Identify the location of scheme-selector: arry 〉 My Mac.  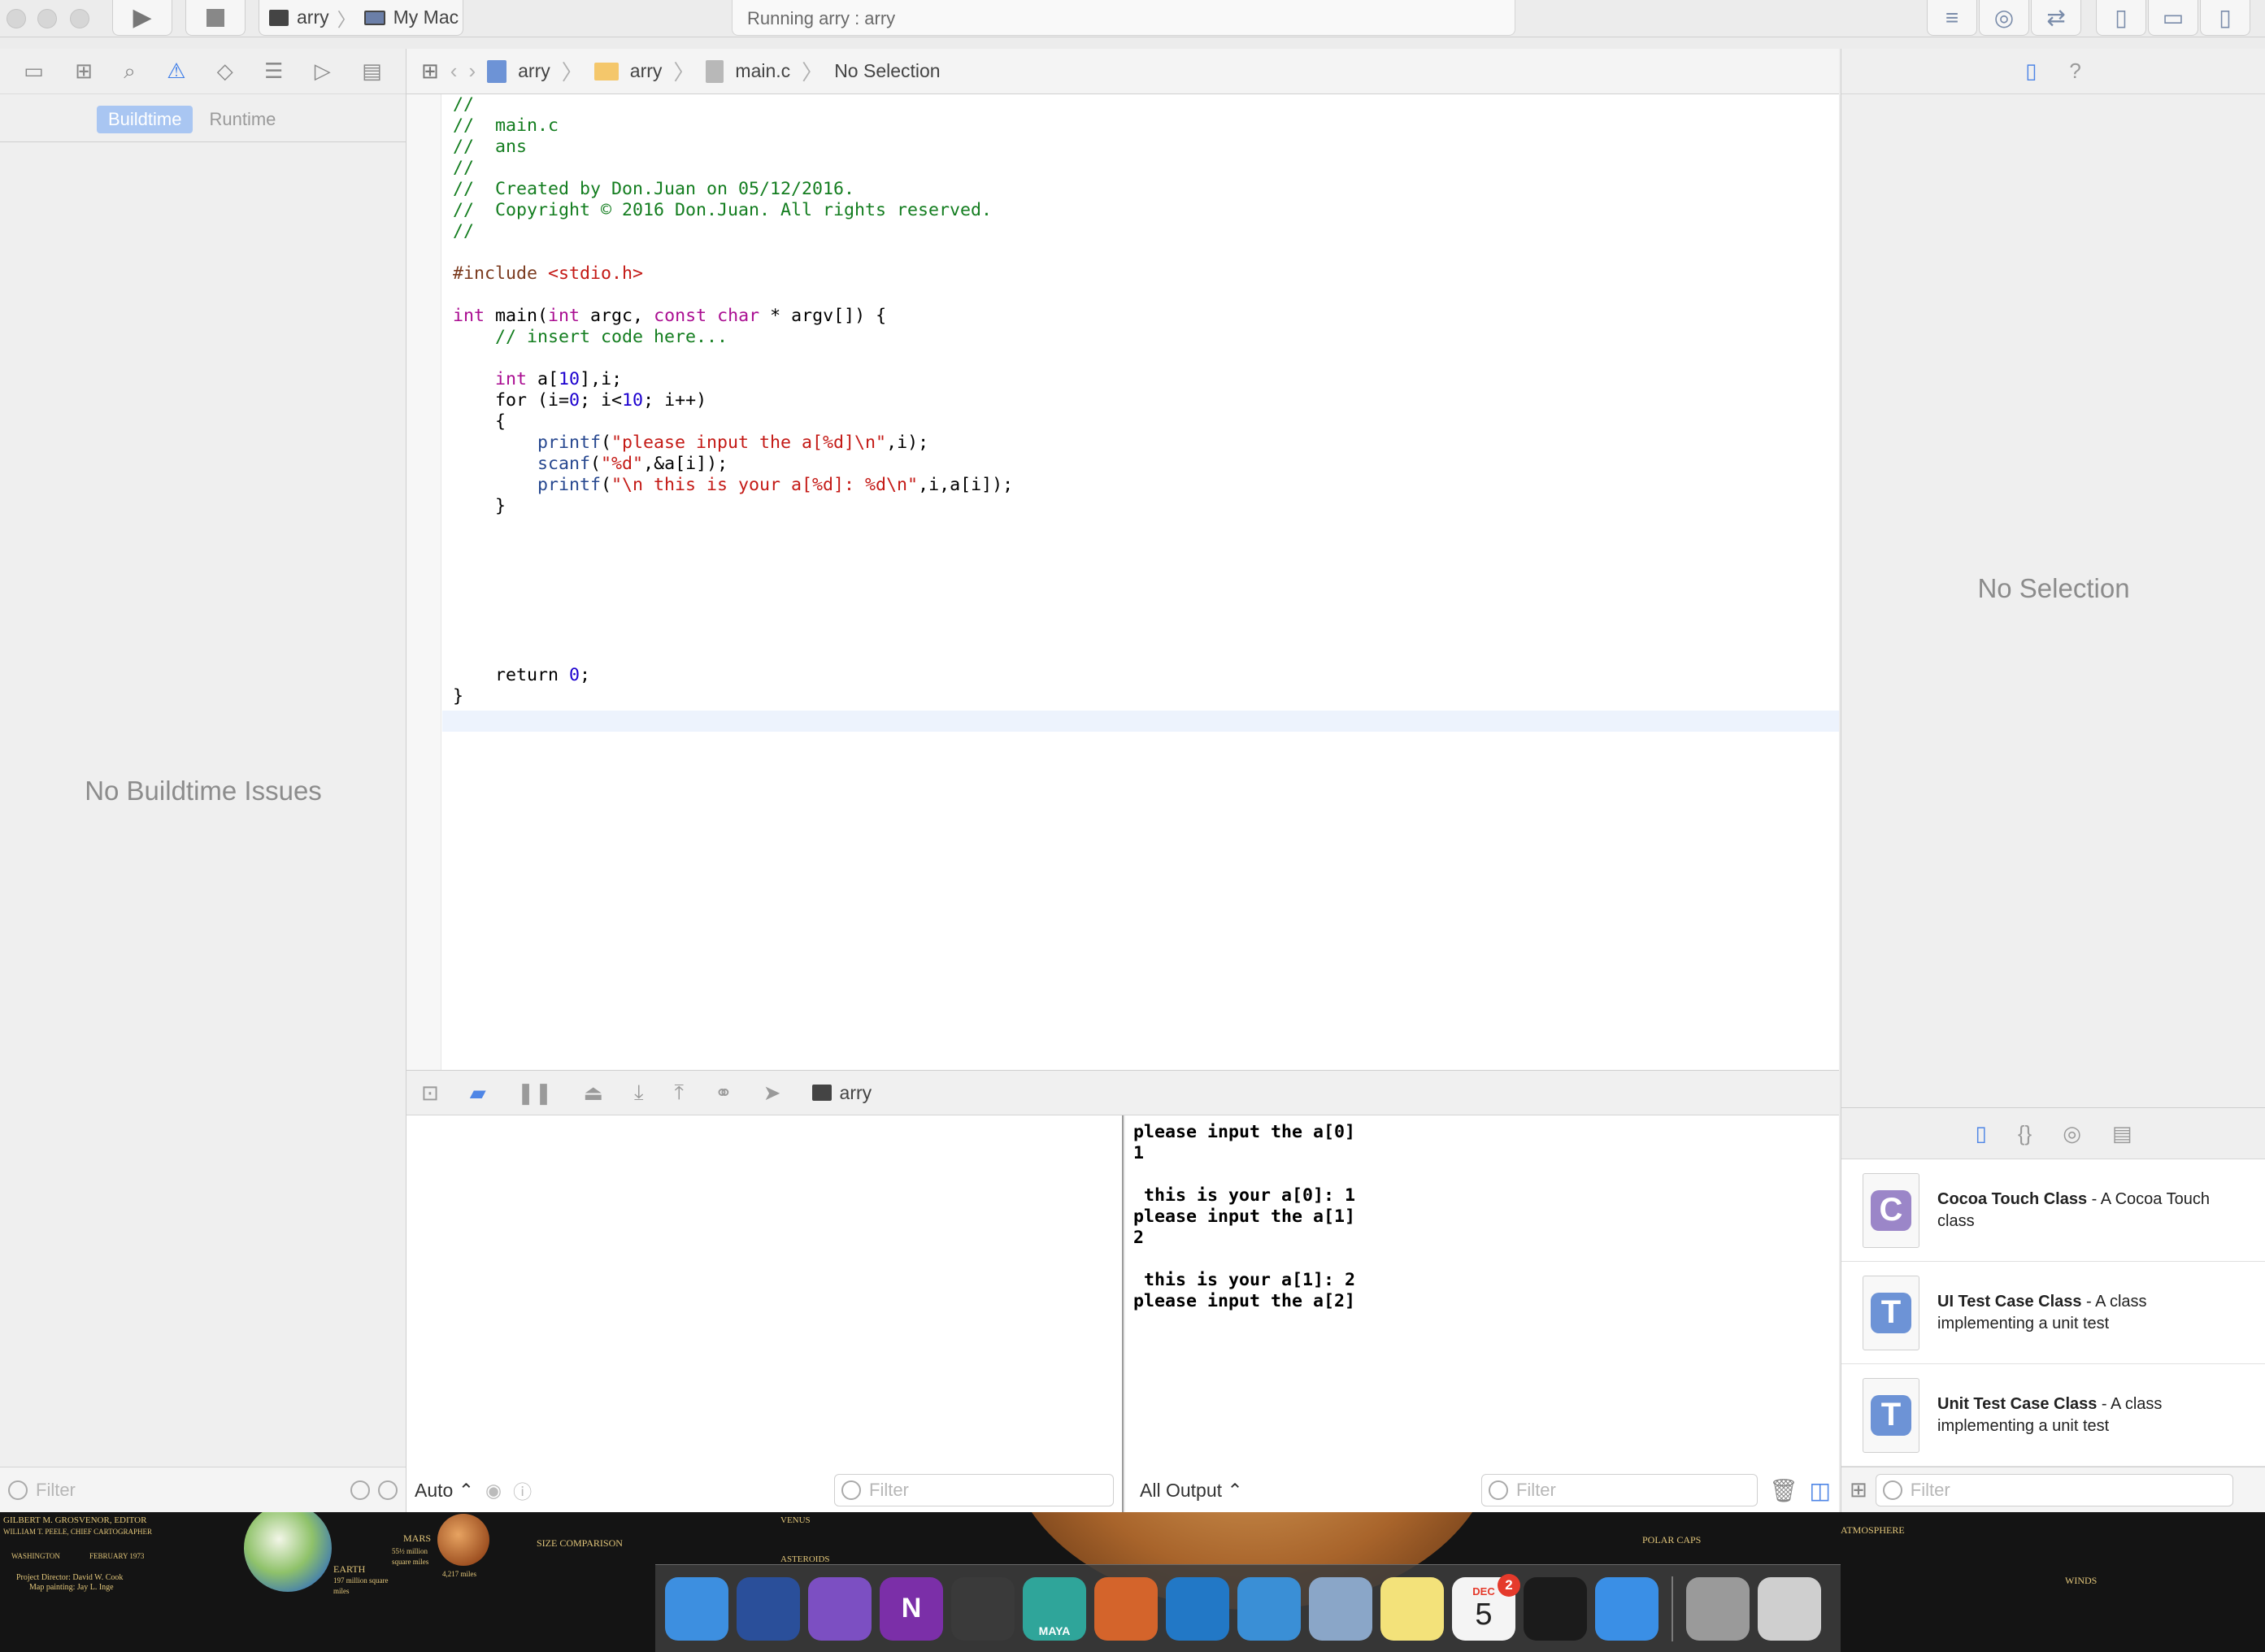
(361, 18).